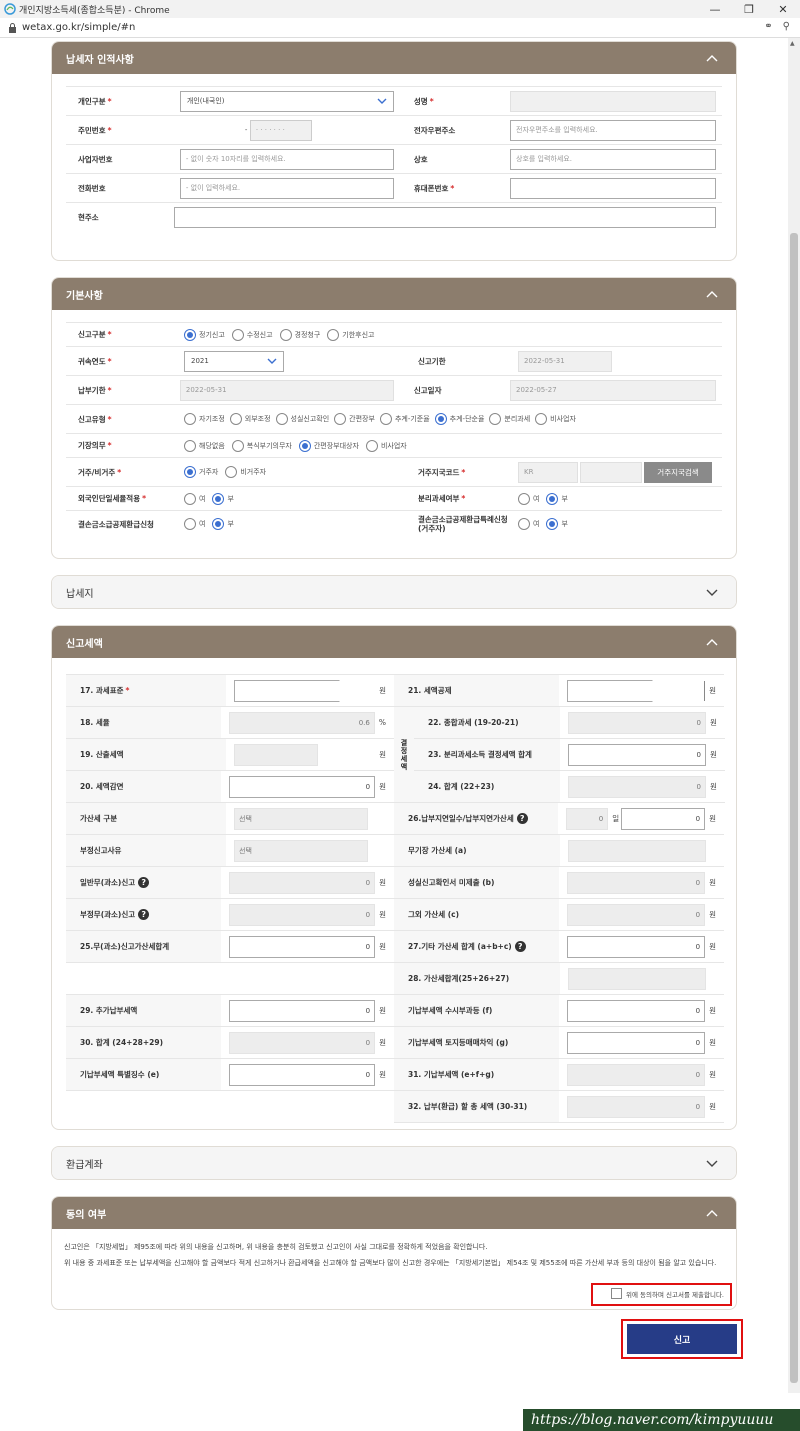 The image size is (800, 1431). Describe the element at coordinates (394, 294) in the screenshot. I see `basic-panel-header: 기본사항` at that location.